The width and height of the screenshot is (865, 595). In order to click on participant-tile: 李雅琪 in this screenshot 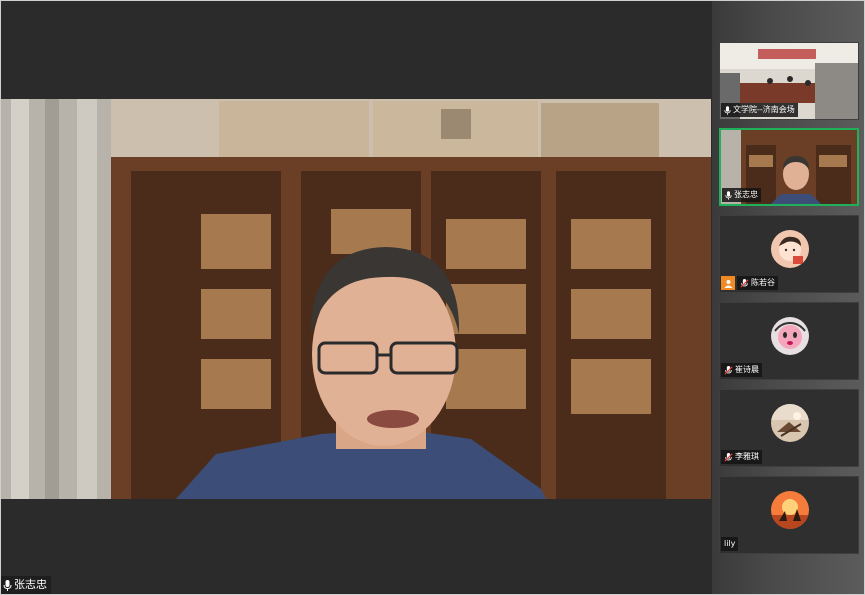, I will do `click(789, 428)`.